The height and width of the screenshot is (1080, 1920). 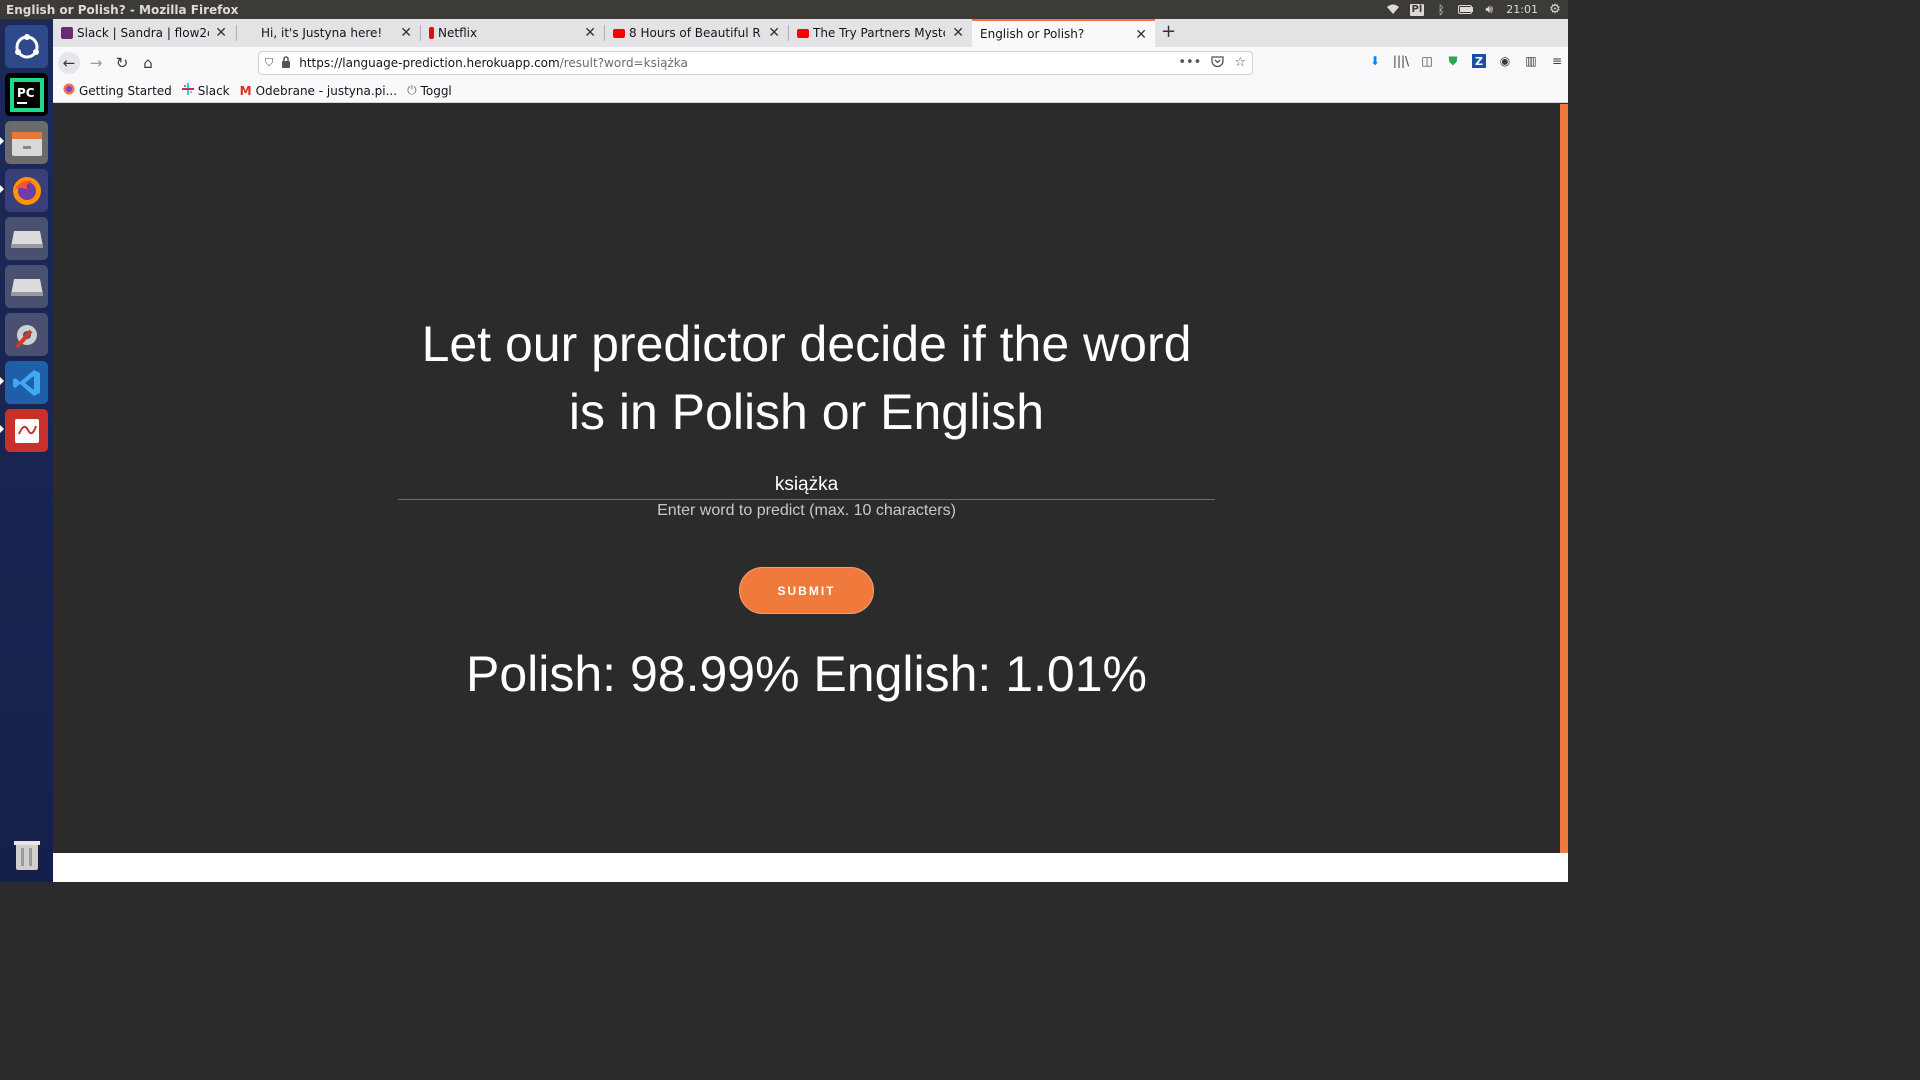 I want to click on tab-label: The Try Partners Mystery, so click(x=879, y=33).